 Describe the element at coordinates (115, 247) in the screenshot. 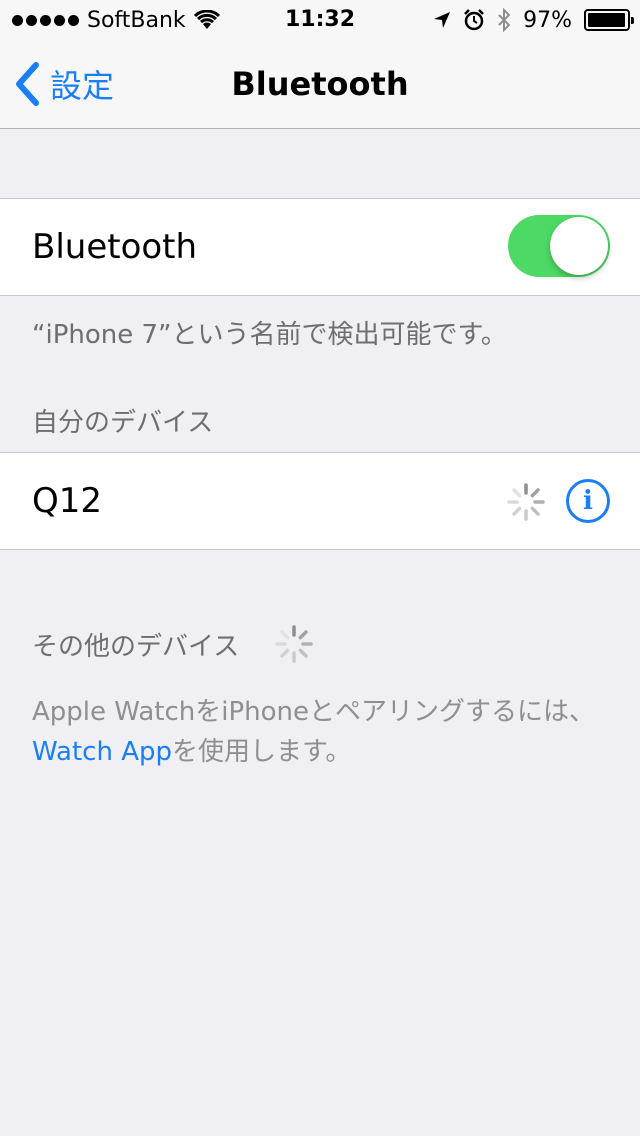

I see `bluetooth-label: Bluetooth` at that location.